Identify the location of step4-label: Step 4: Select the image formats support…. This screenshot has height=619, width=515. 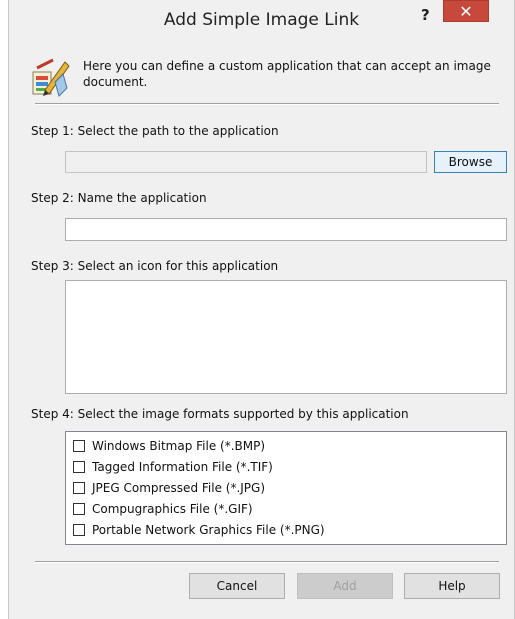
(220, 414).